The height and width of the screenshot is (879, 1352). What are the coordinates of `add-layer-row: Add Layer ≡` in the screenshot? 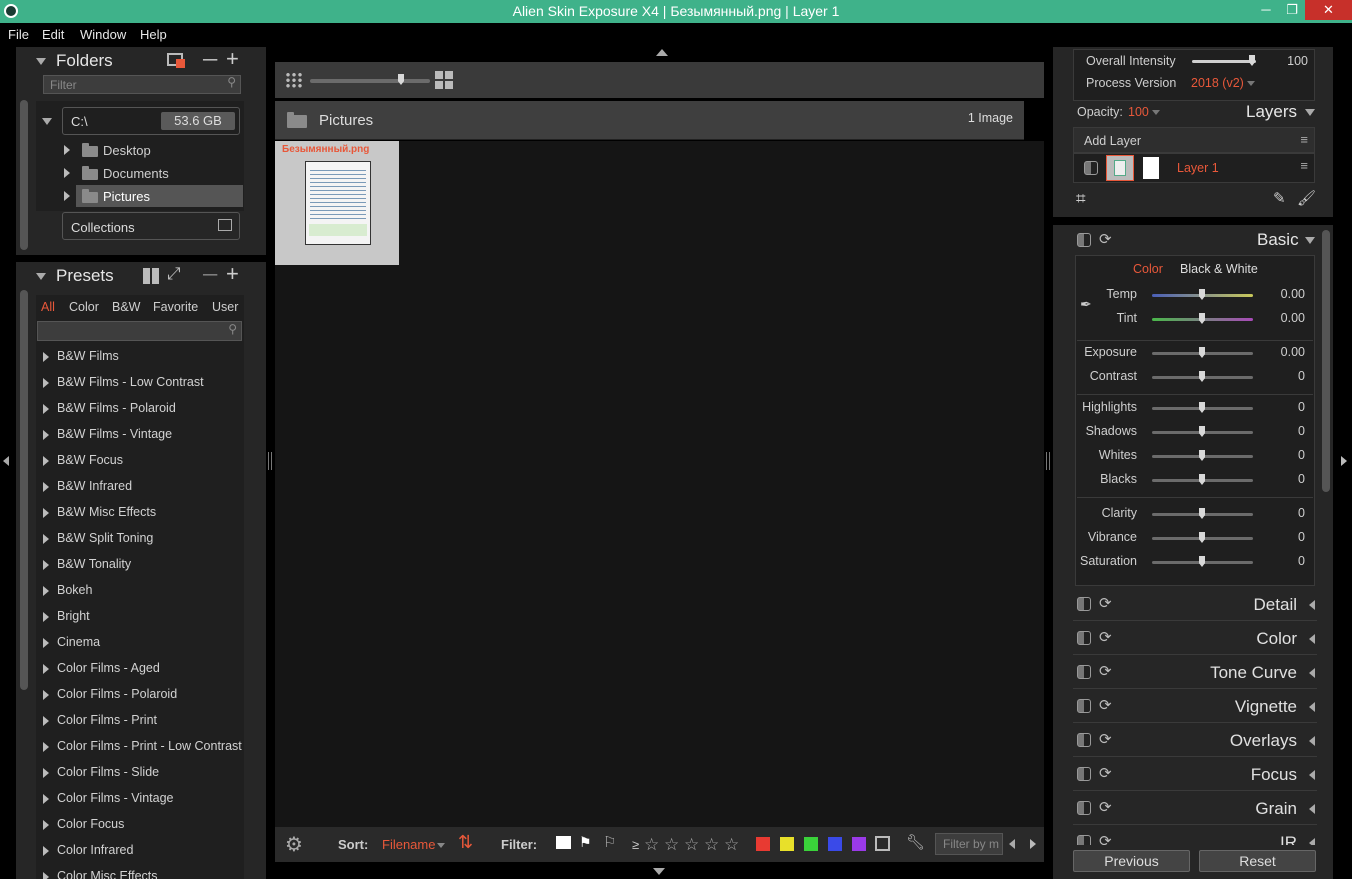 It's located at (1194, 140).